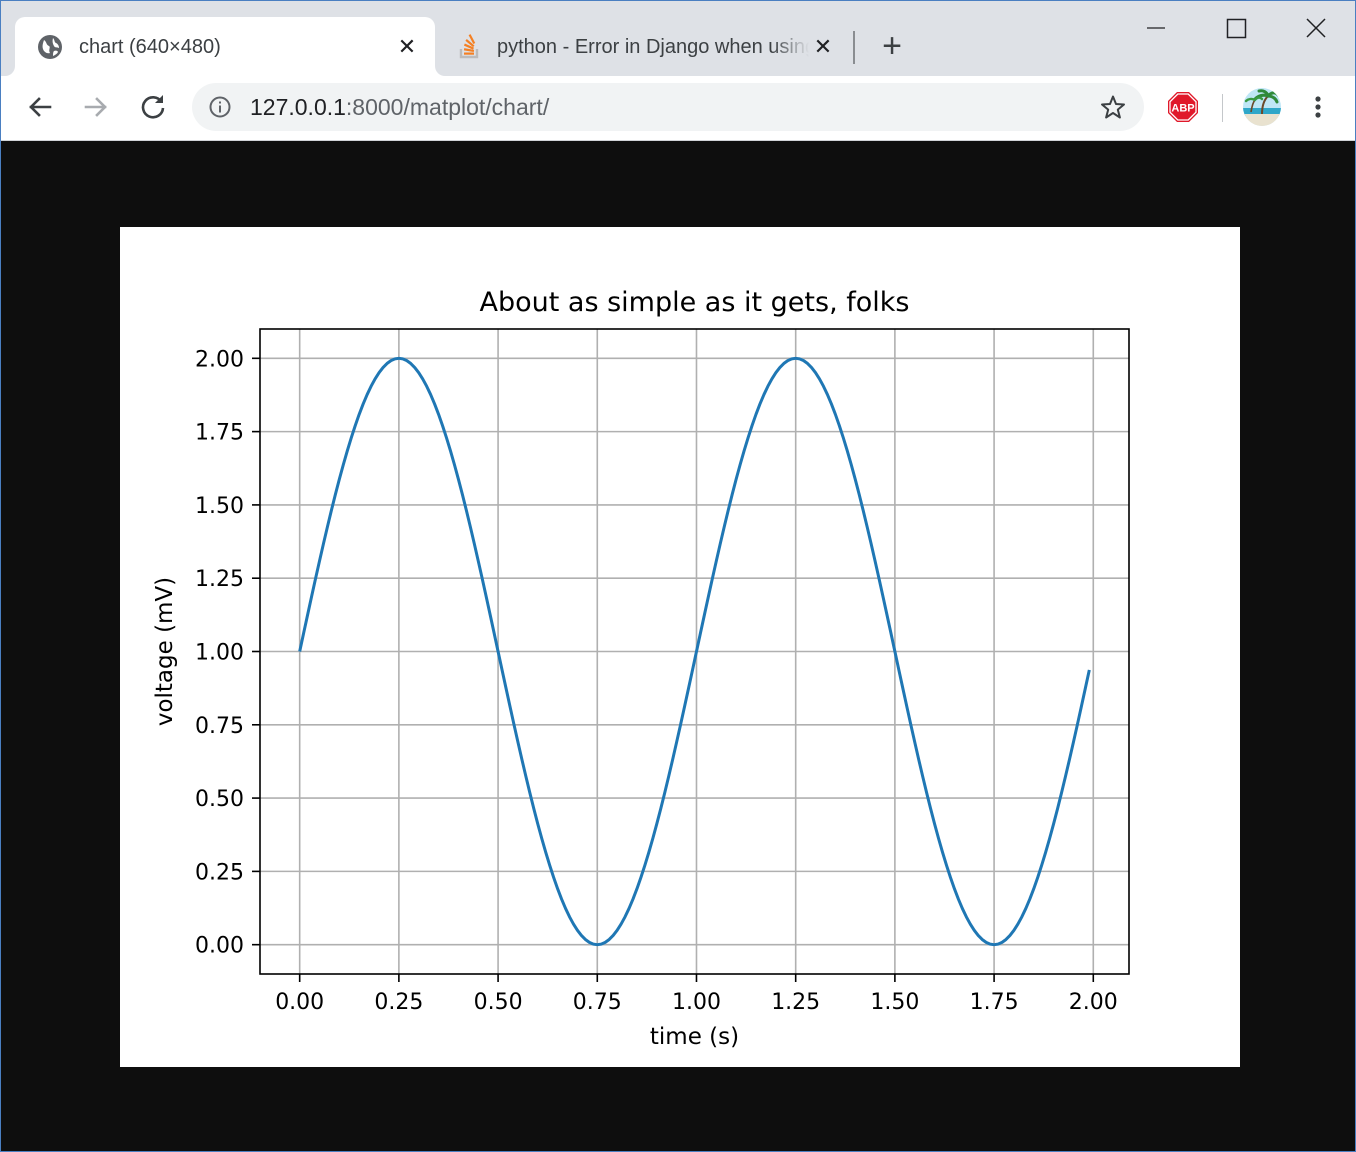 The height and width of the screenshot is (1152, 1356). I want to click on more-menu-icon, so click(1318, 107).